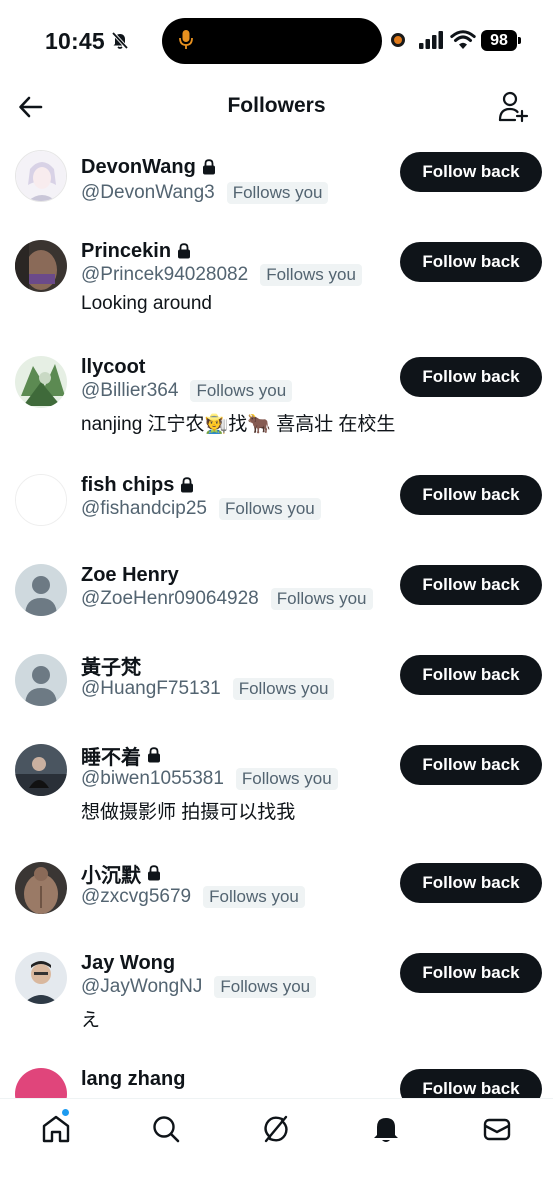 Image resolution: width=553 pixels, height=1200 pixels. I want to click on follower-handle: @HuangF75131, so click(151, 688).